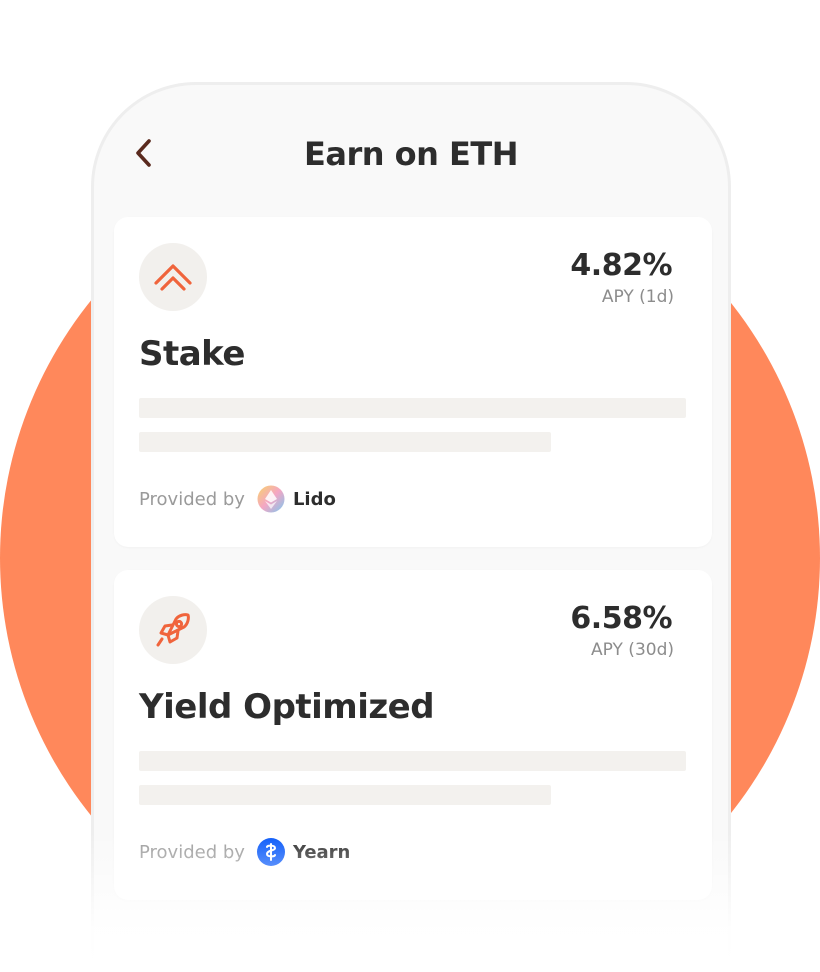 This screenshot has width=820, height=972. I want to click on apy-value: 4.82%, so click(621, 265).